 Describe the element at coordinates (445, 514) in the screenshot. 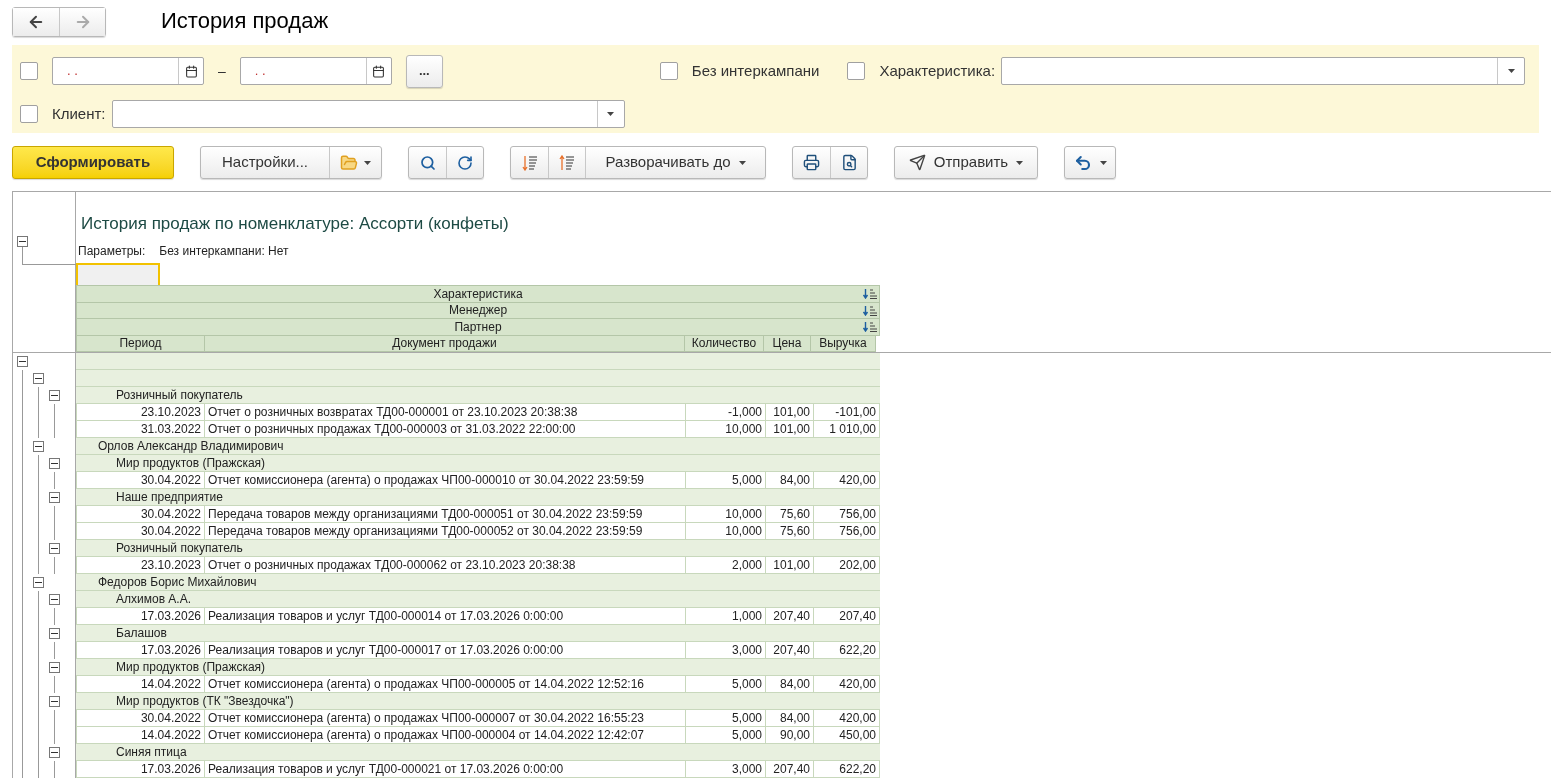

I see `table-cell: Передача товаров между организациями ТД00-000051 от 30.04.2022 23:59:59` at that location.